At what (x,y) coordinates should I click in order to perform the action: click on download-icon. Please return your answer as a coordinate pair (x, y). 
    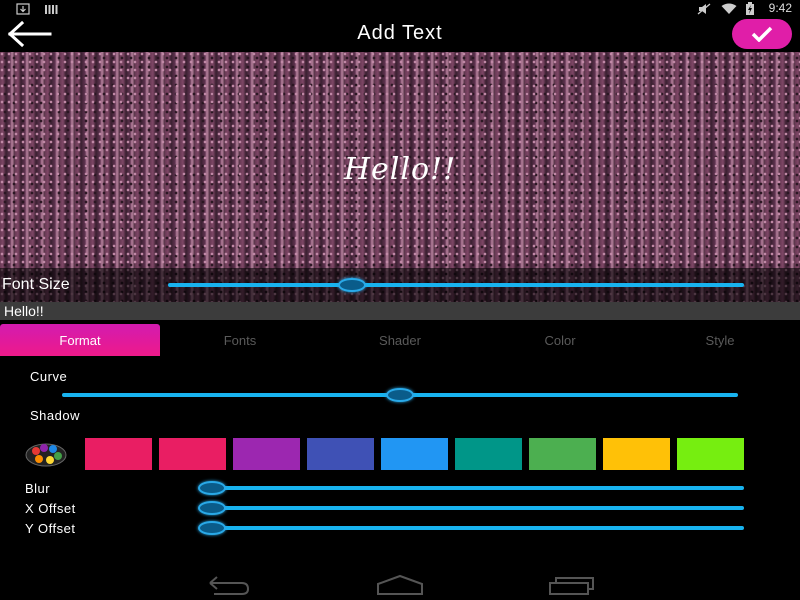
    Looking at the image, I should click on (23, 8).